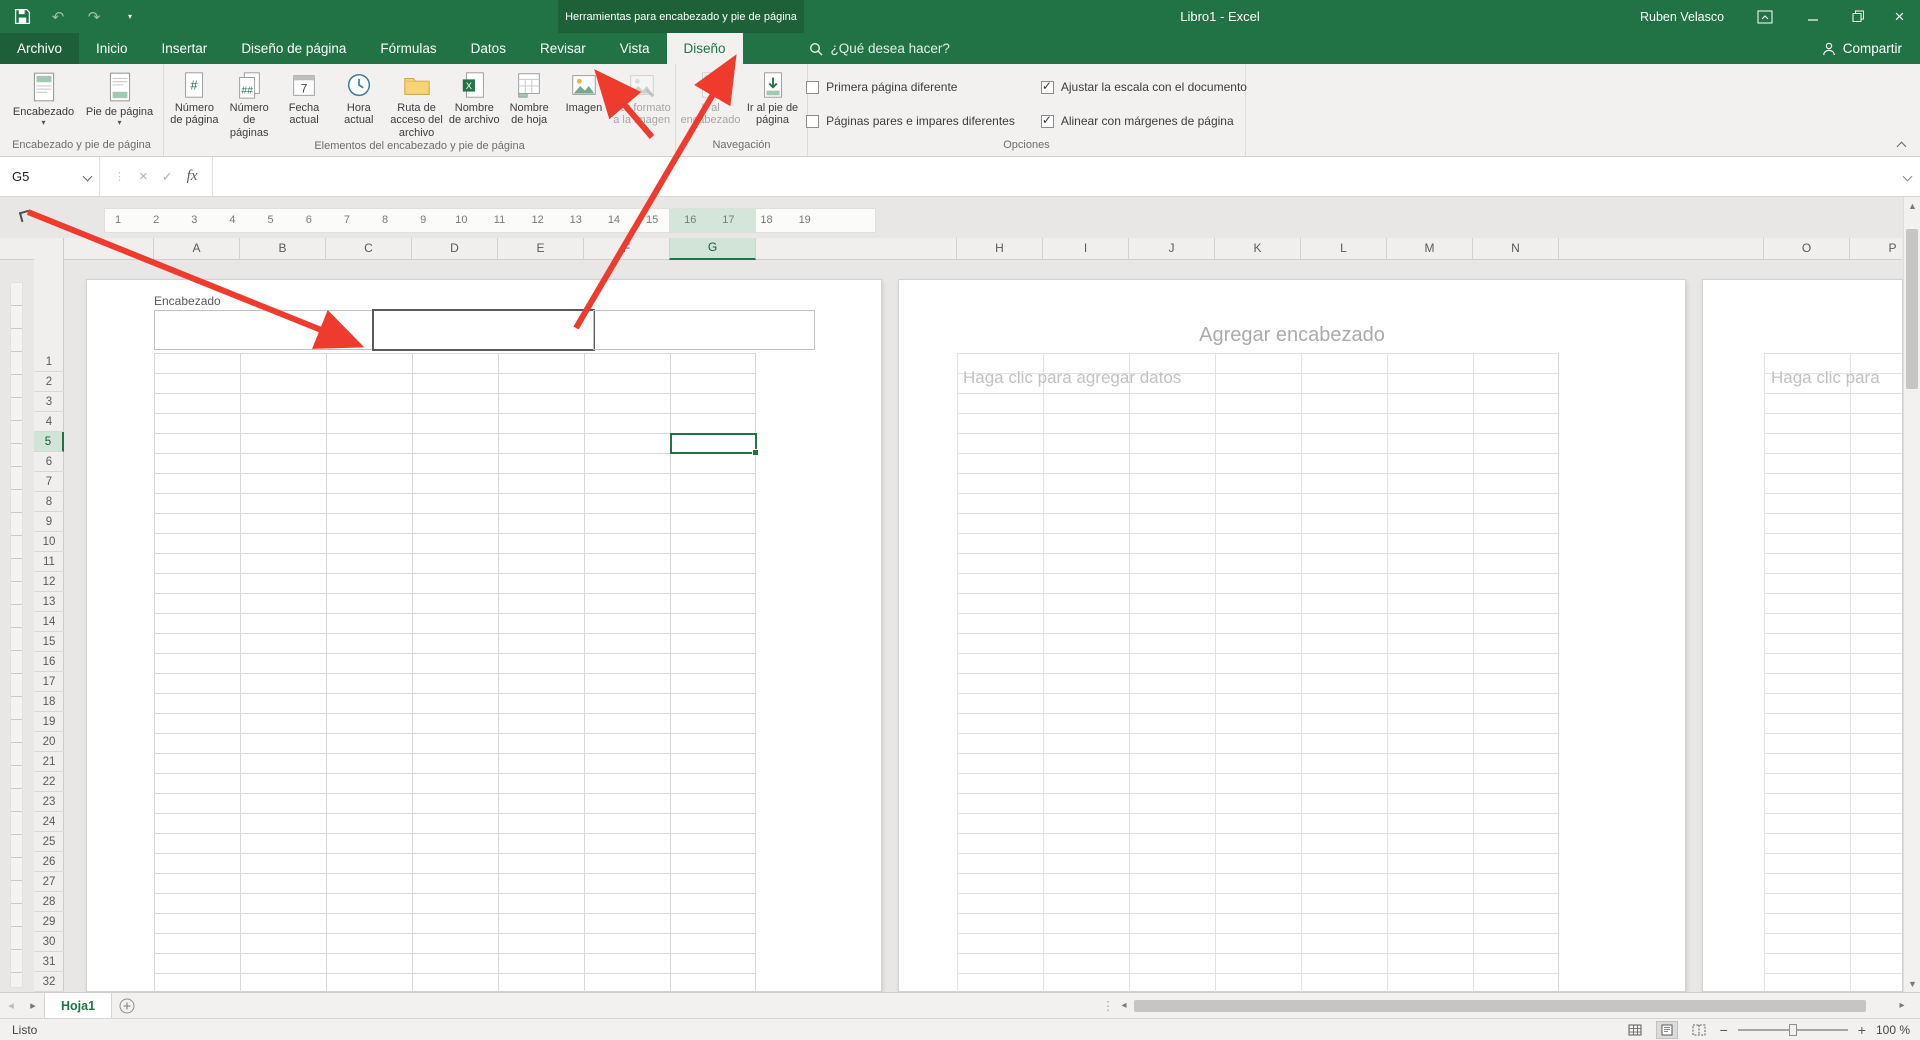 The image size is (1920, 1040). What do you see at coordinates (49, 482) in the screenshot?
I see `row-header-7: 7` at bounding box center [49, 482].